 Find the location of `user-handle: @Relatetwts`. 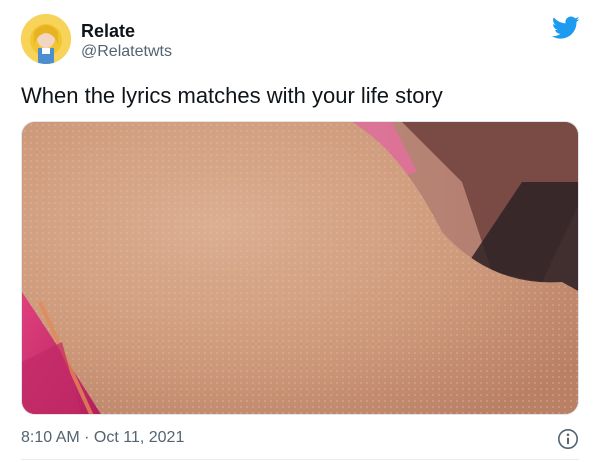

user-handle: @Relatetwts is located at coordinates (126, 52).